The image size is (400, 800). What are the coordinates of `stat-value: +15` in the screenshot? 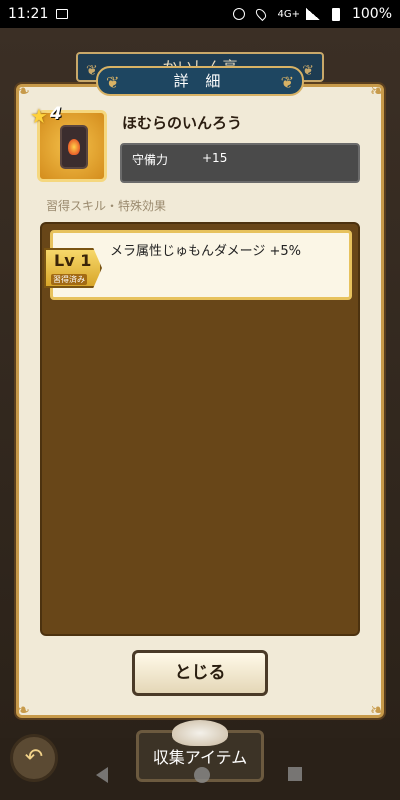 It's located at (215, 158).